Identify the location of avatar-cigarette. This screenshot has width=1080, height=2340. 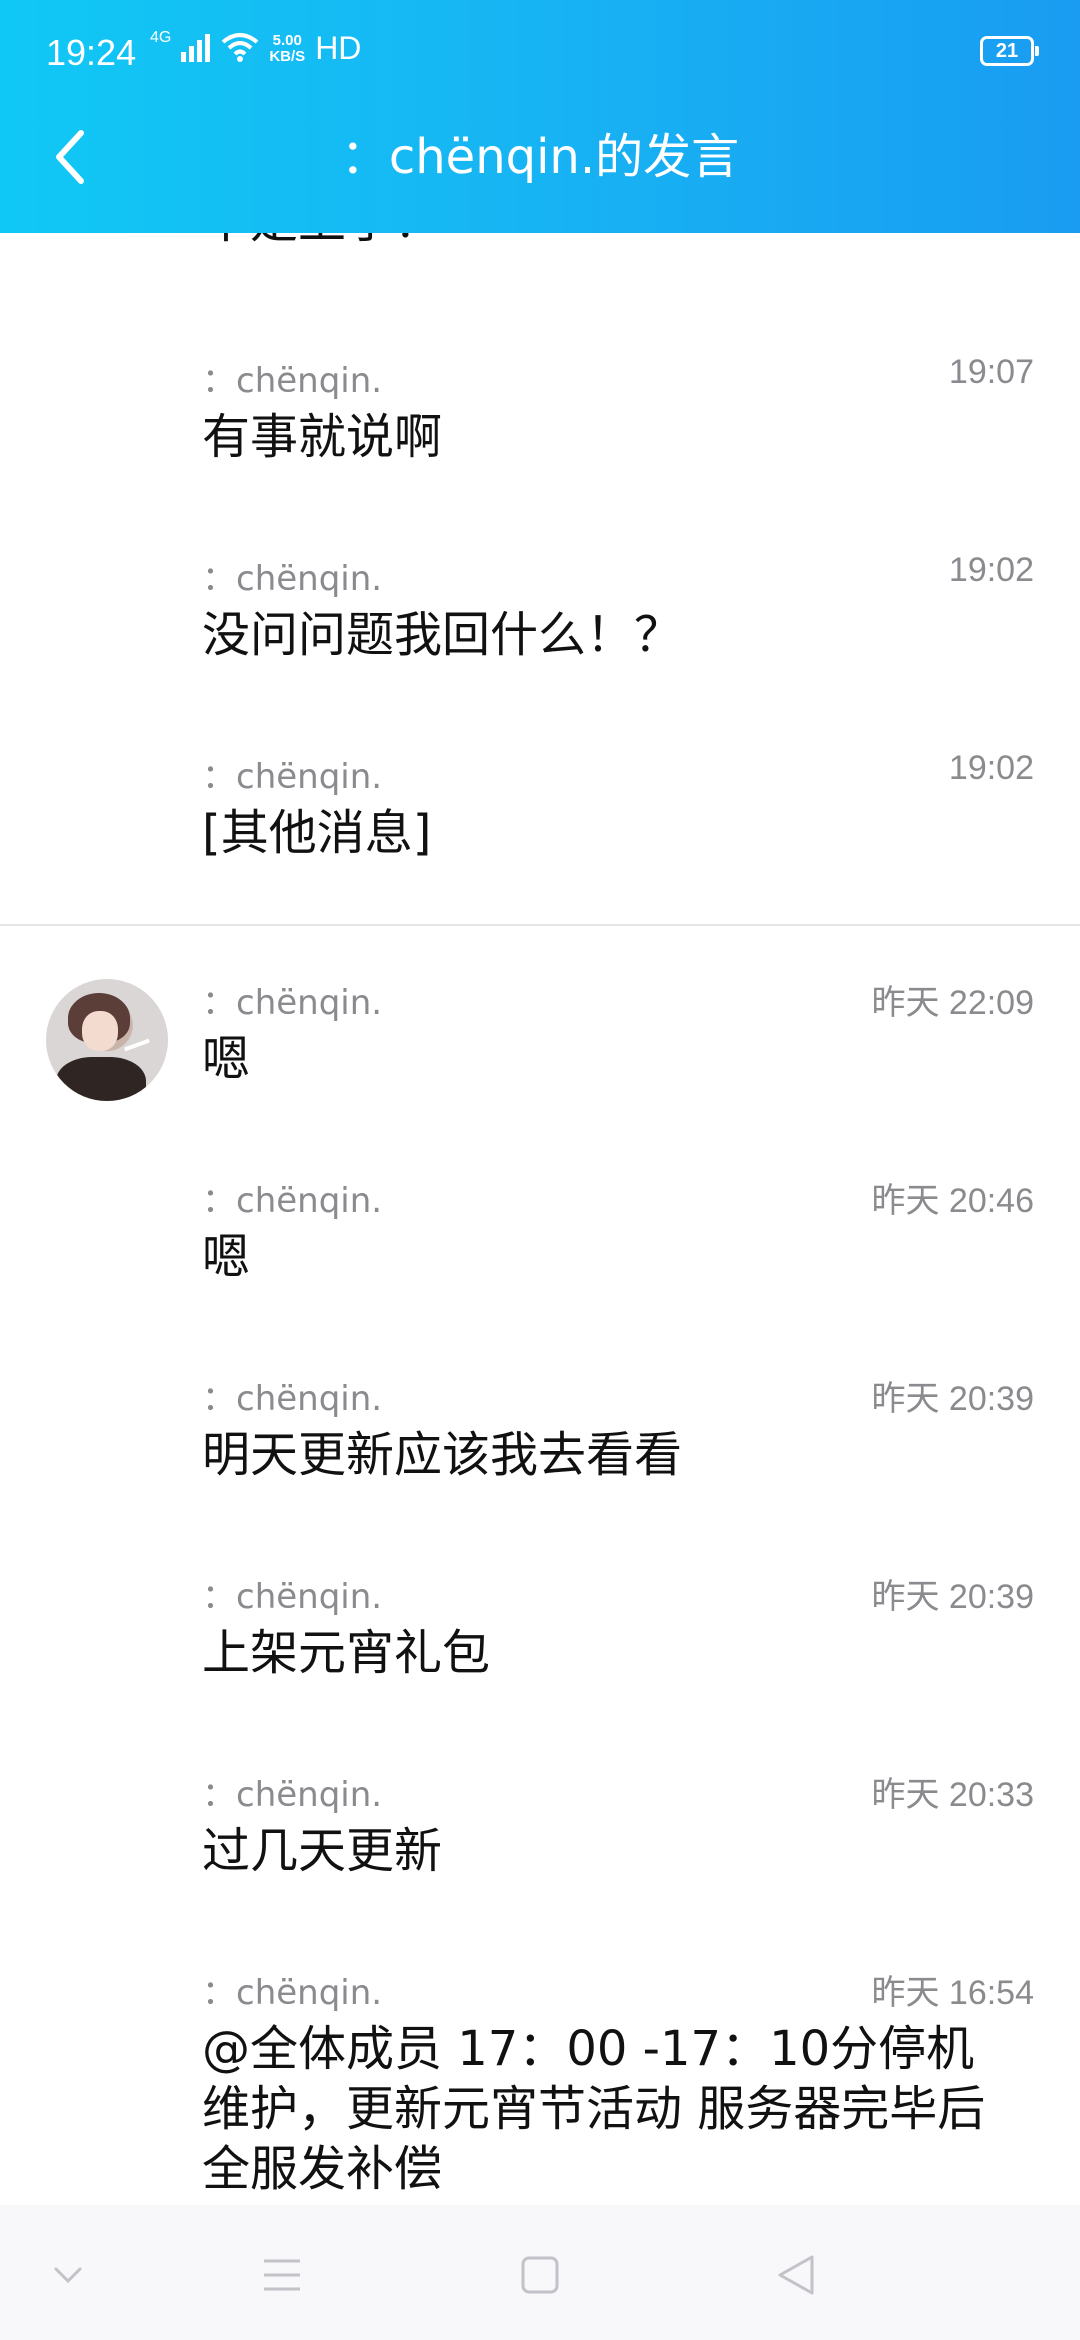
(137, 1045).